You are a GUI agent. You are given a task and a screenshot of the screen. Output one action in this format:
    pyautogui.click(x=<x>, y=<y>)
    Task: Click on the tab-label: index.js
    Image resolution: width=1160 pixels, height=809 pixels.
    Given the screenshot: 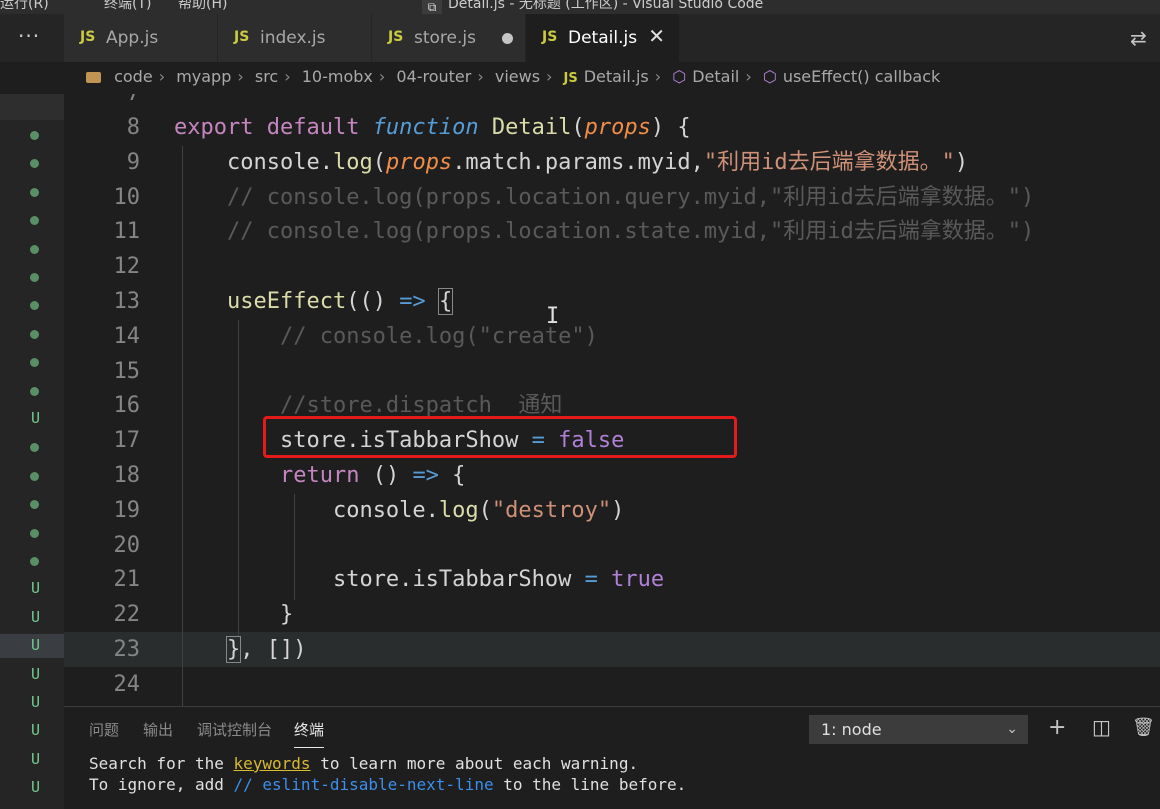 What is the action you would take?
    pyautogui.click(x=293, y=38)
    